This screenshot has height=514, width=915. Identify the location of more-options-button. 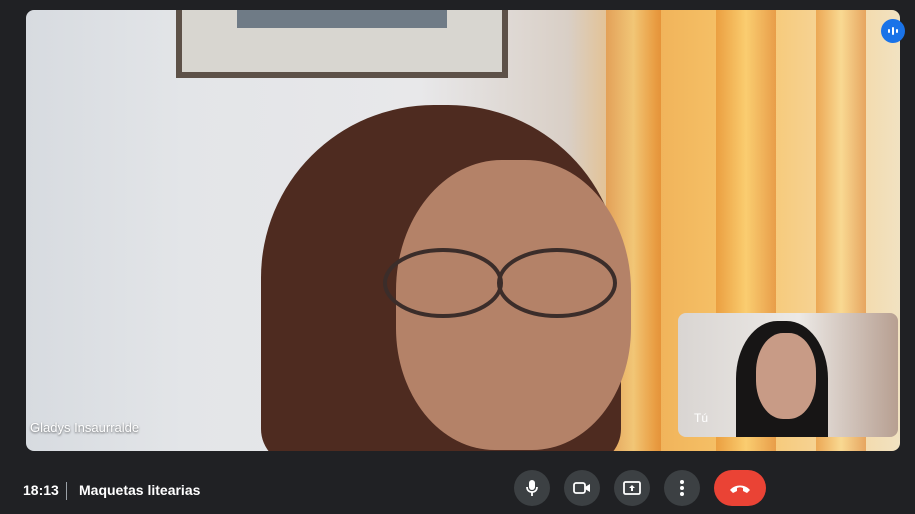
(682, 488).